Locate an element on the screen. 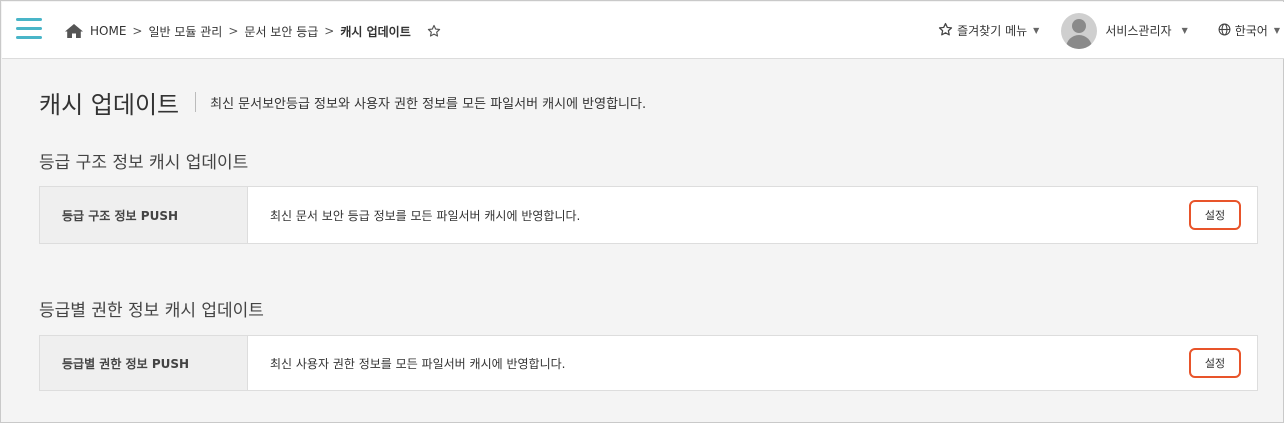 Image resolution: width=1284 pixels, height=423 pixels. user-menu: 서비스관리자 ▼ is located at coordinates (1124, 30).